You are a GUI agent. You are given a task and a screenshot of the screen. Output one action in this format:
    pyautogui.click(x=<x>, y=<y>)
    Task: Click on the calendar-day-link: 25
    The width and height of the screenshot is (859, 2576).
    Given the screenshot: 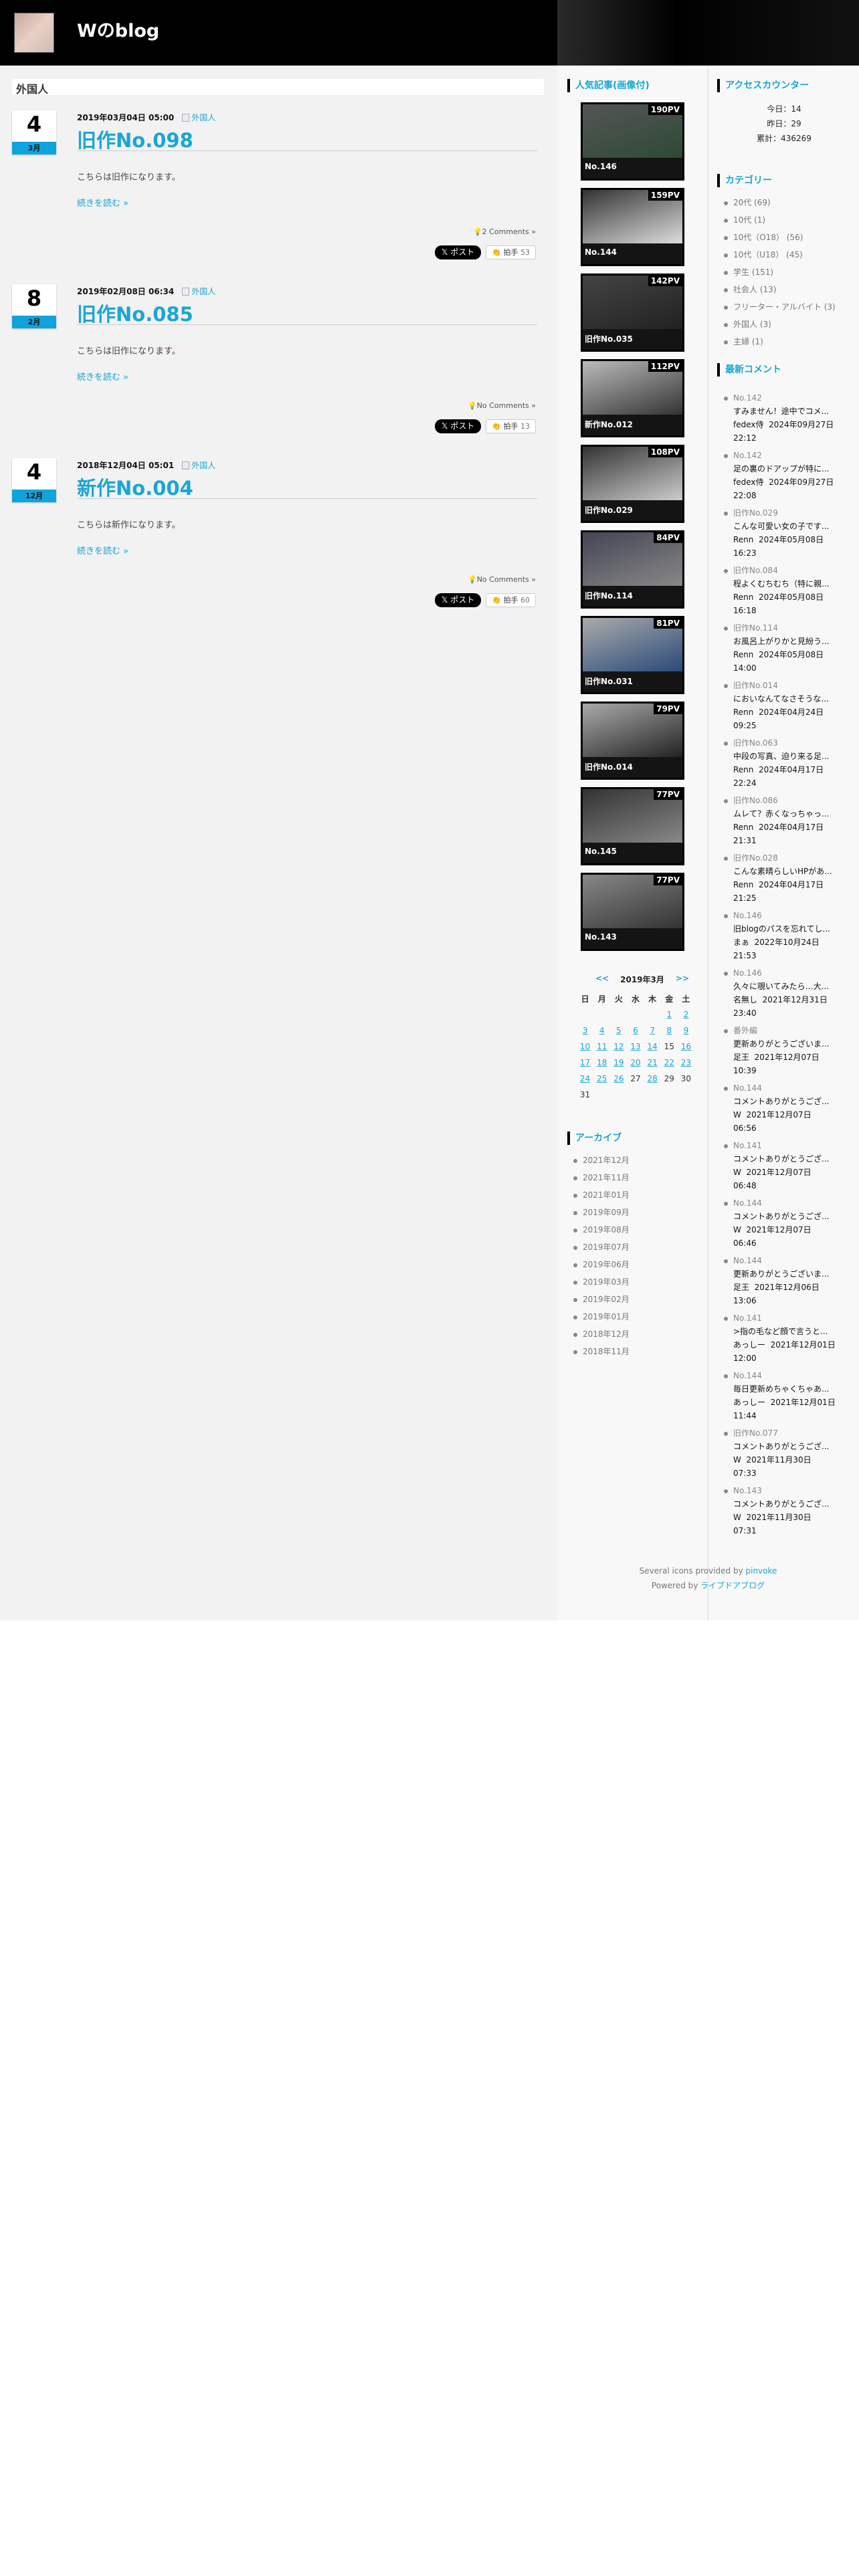 What is the action you would take?
    pyautogui.click(x=602, y=1078)
    